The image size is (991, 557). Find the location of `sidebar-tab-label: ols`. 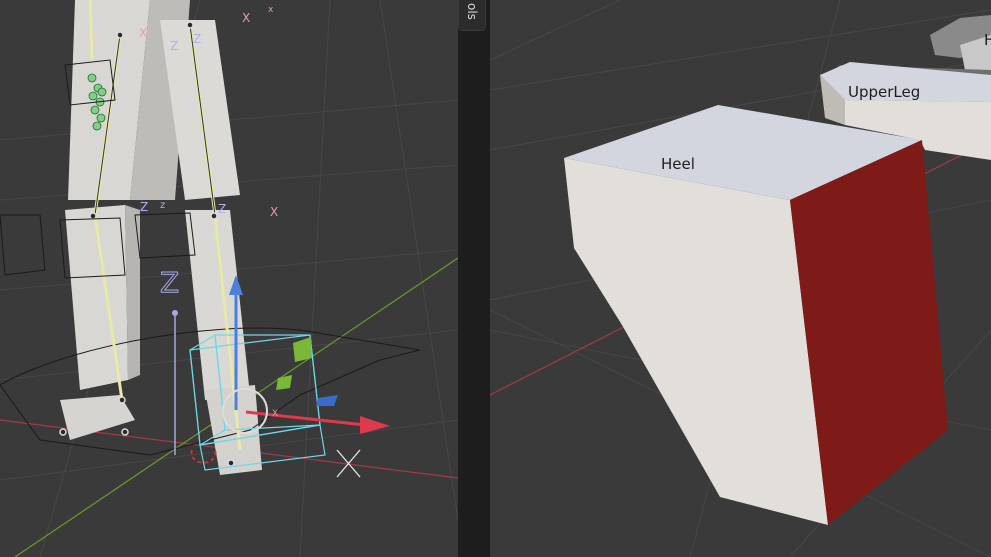

sidebar-tab-label: ols is located at coordinates (472, 11).